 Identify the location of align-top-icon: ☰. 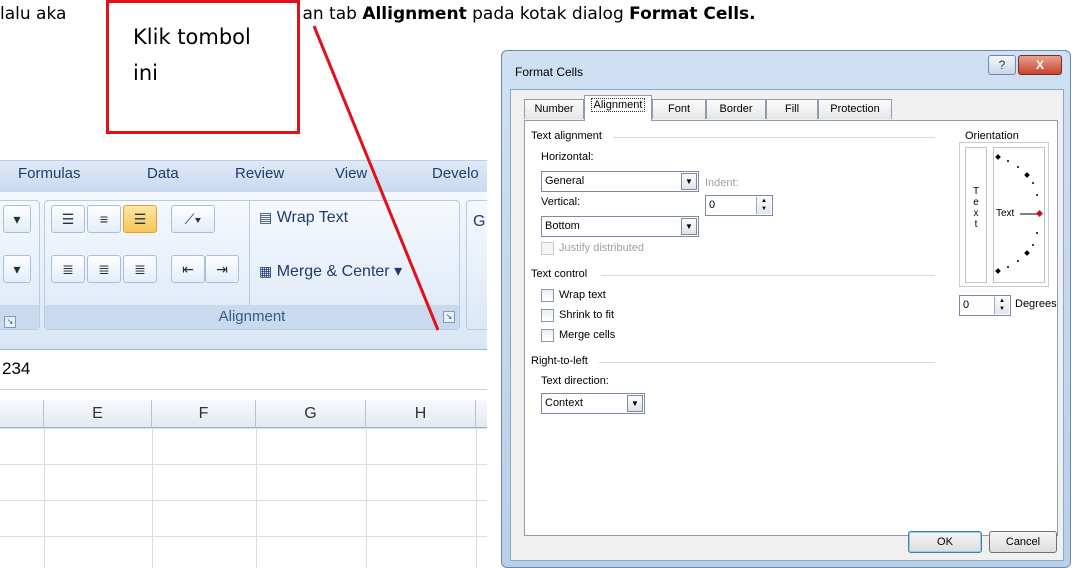
(68, 219).